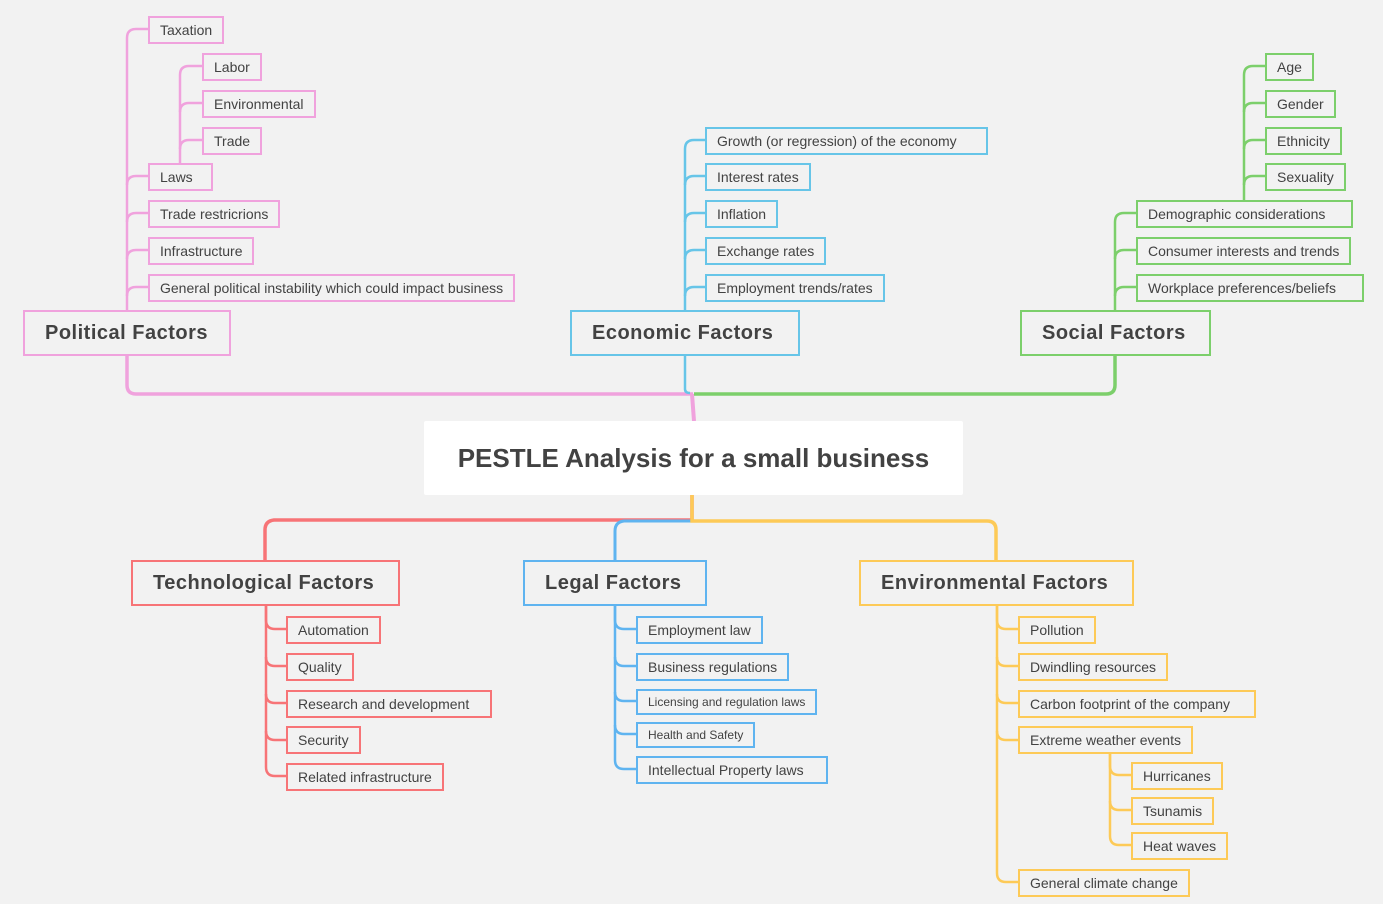 The width and height of the screenshot is (1383, 904). What do you see at coordinates (180, 177) in the screenshot?
I see `topic-laws: Laws` at bounding box center [180, 177].